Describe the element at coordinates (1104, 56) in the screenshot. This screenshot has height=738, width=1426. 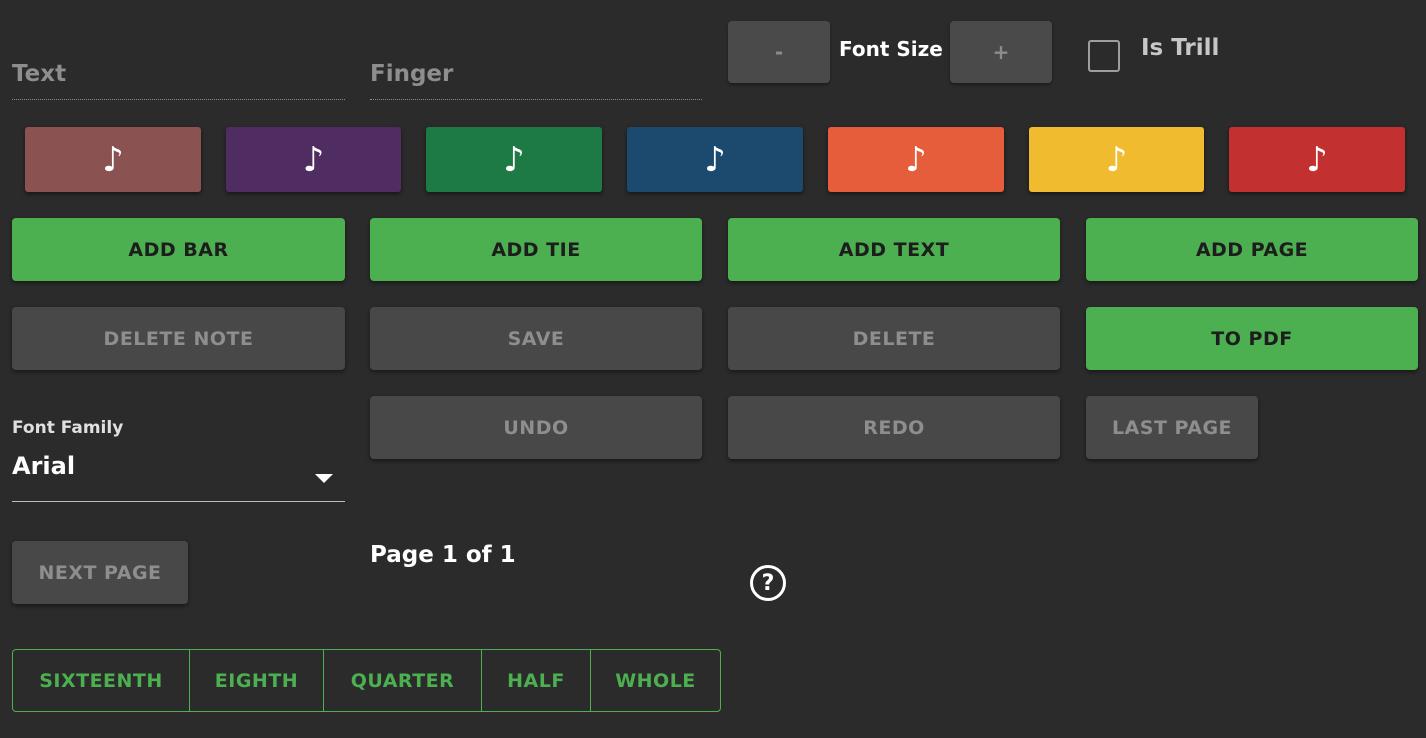
I see `trill-checkbox` at that location.